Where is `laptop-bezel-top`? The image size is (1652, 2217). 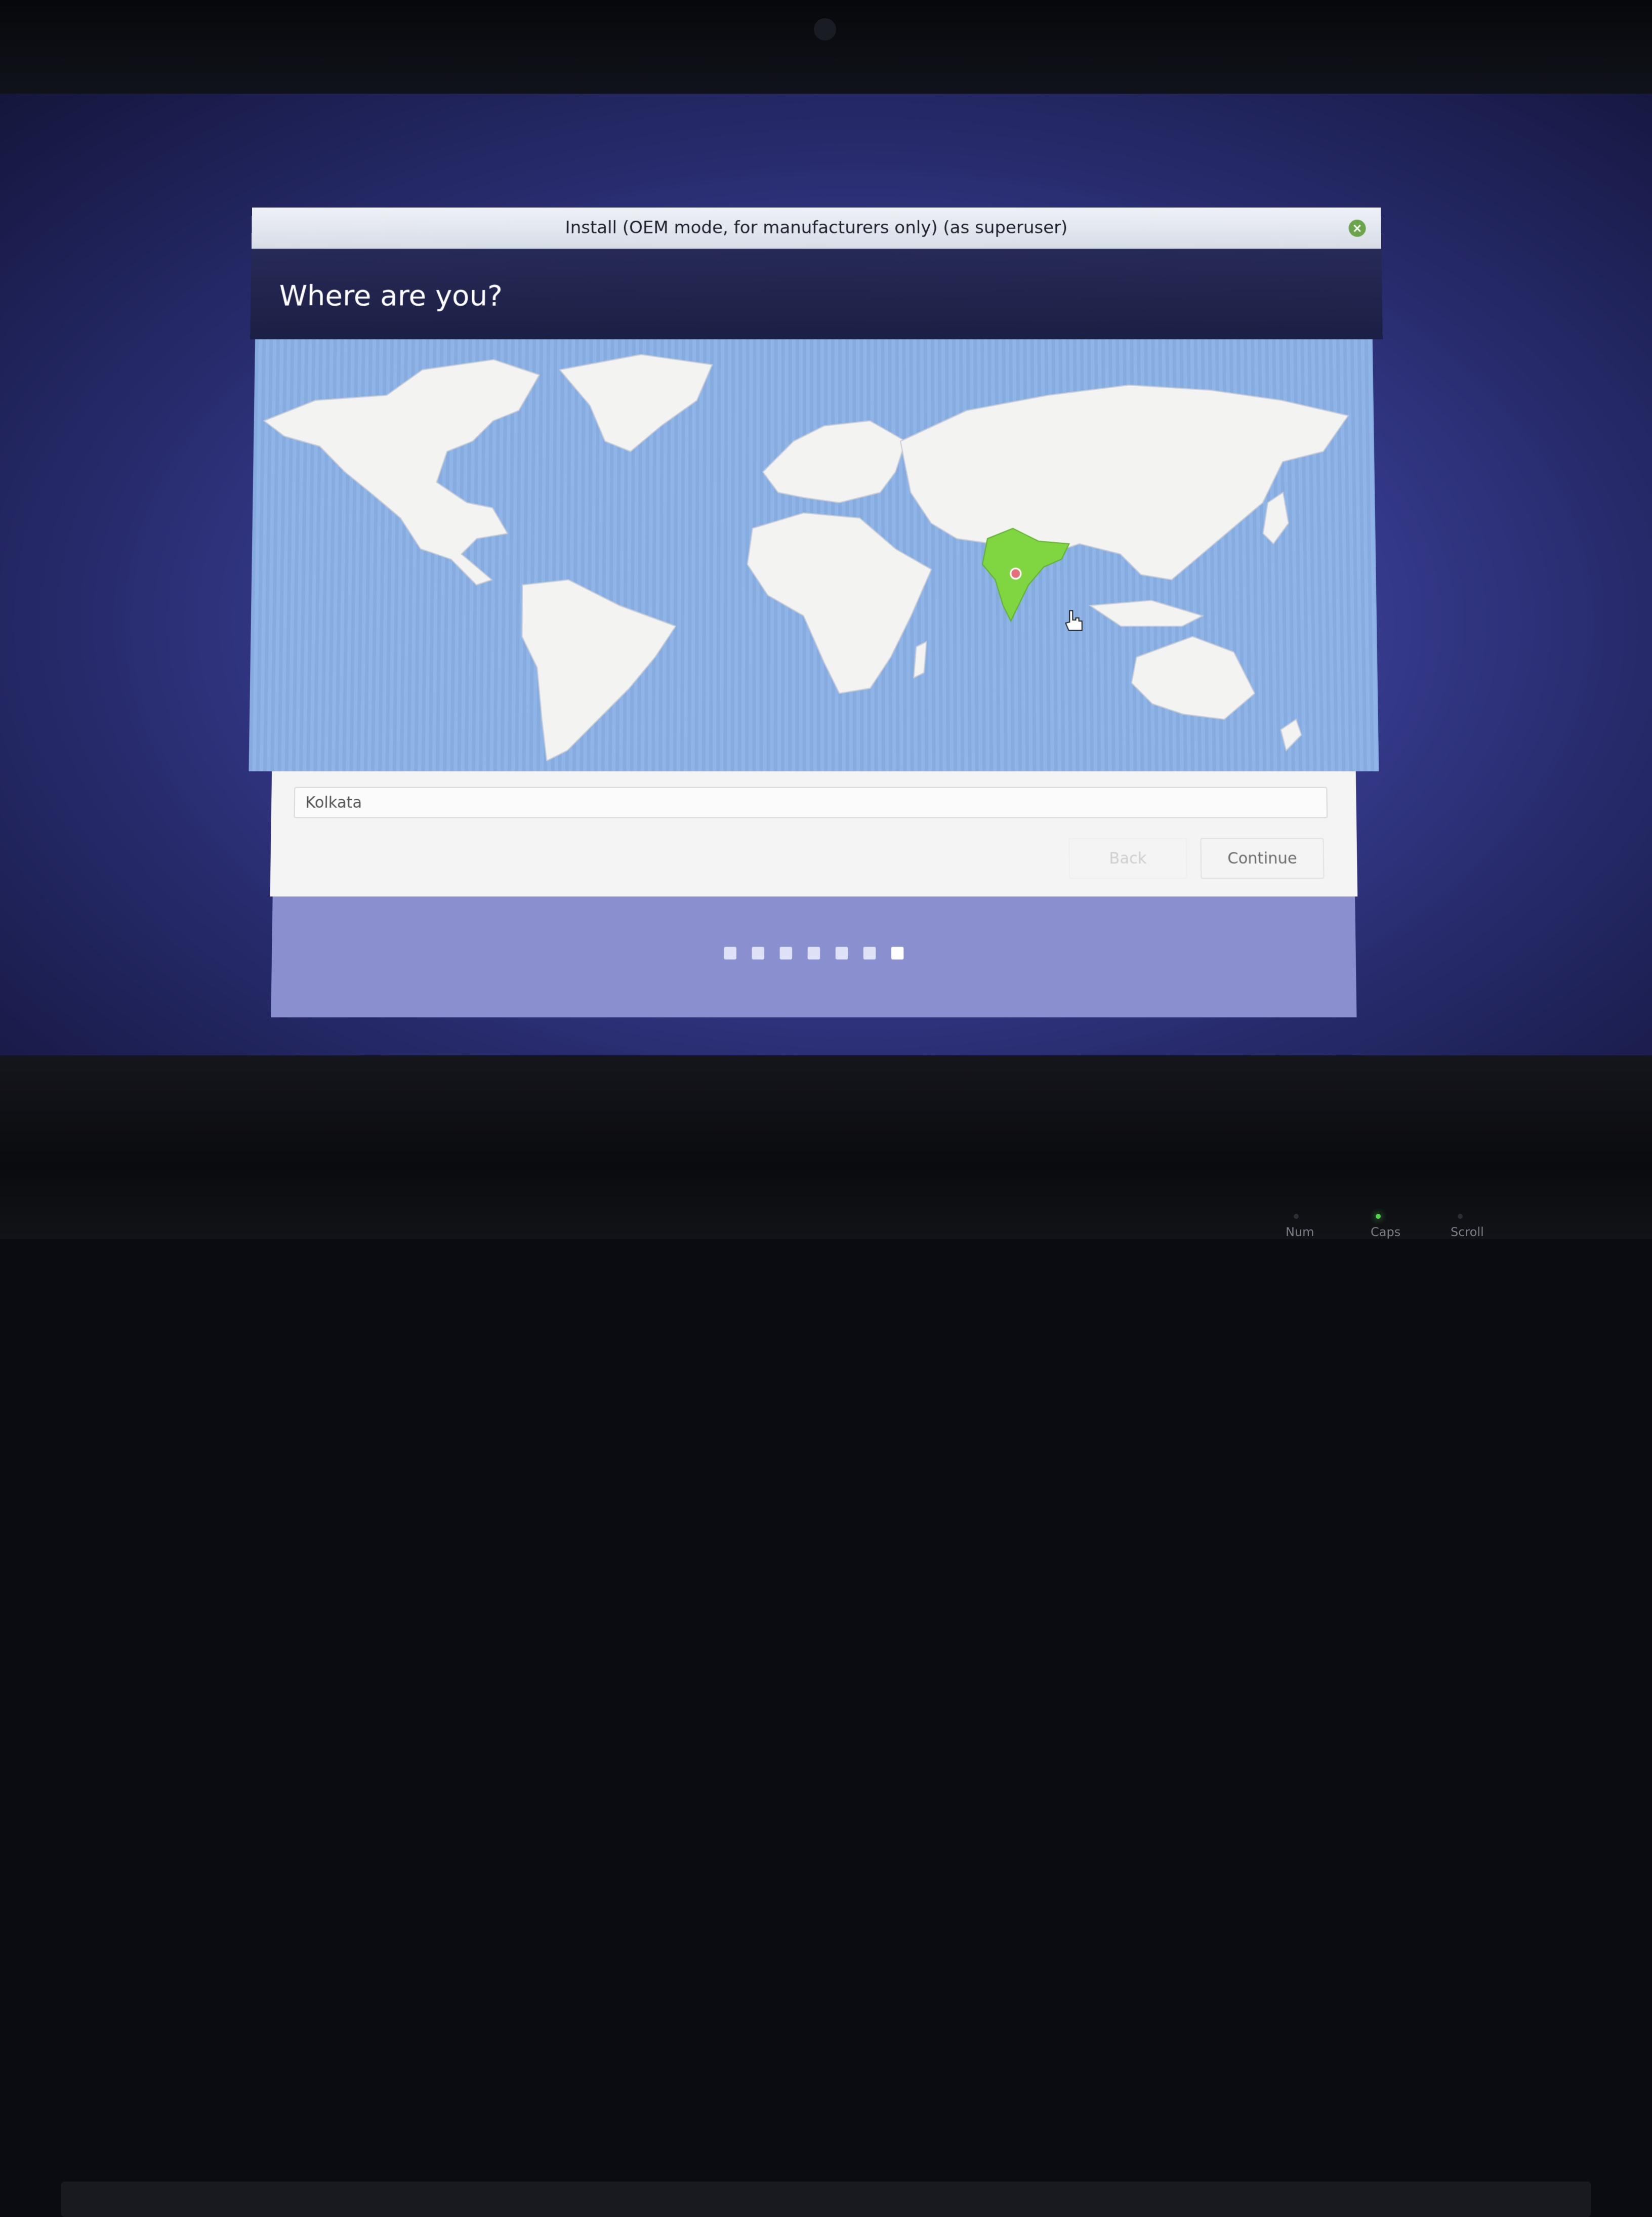 laptop-bezel-top is located at coordinates (826, 48).